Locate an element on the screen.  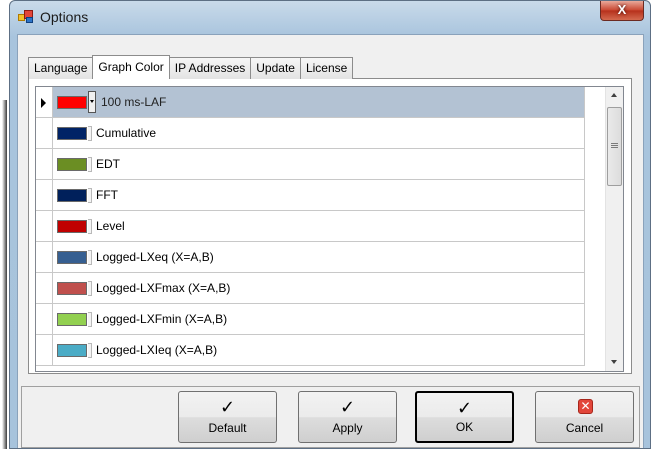
grid-row: EDT is located at coordinates (320, 164).